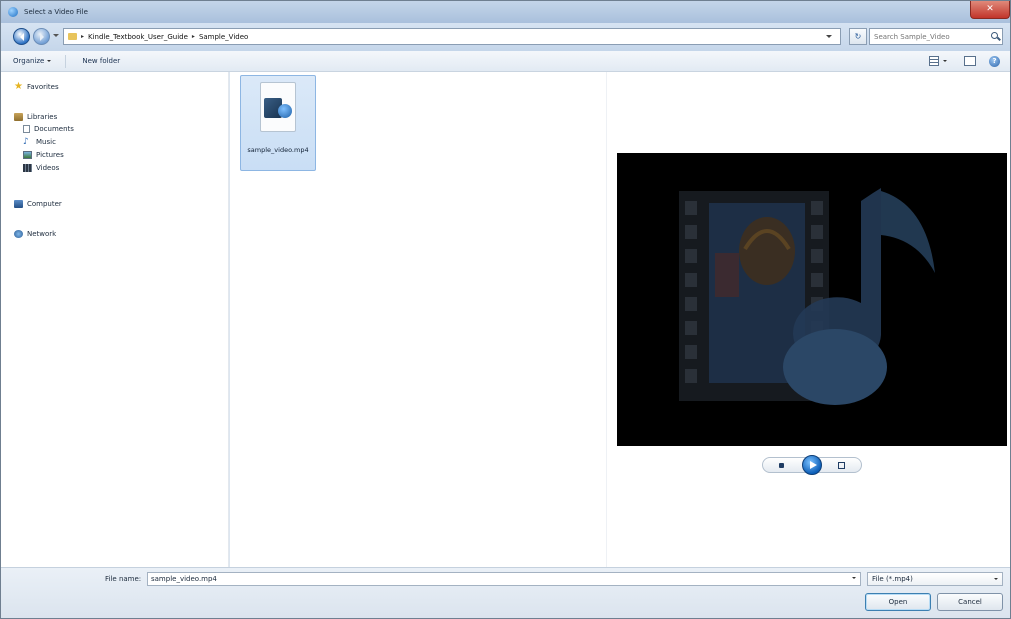 This screenshot has width=1011, height=619. I want to click on nav-label: Music, so click(46, 142).